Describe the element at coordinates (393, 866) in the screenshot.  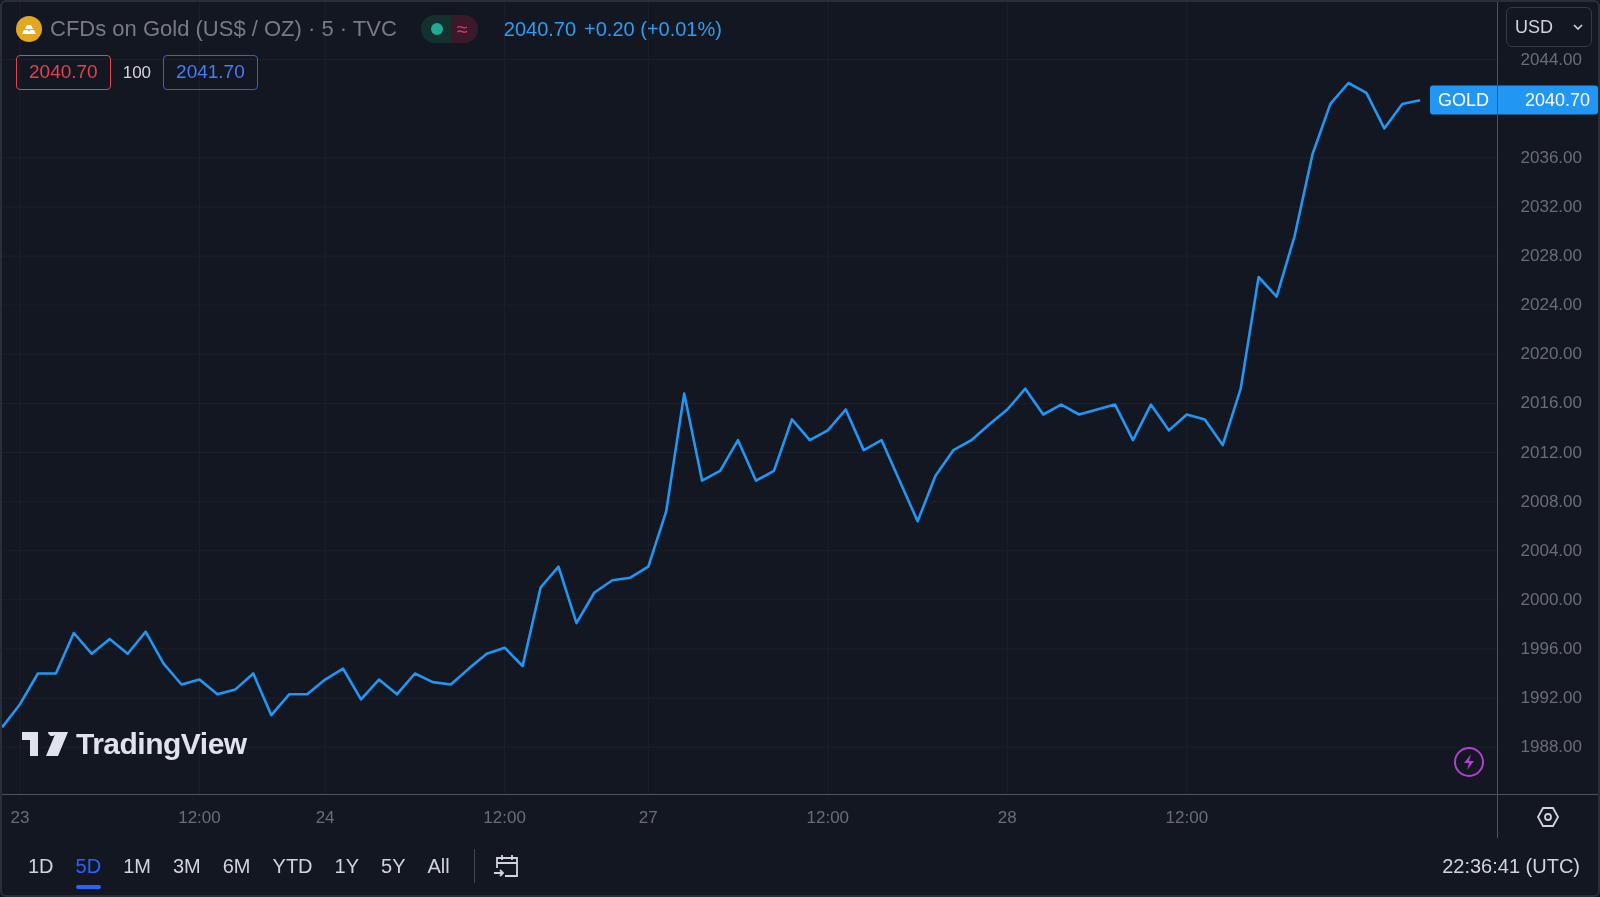
I see `range-button: 5Y` at that location.